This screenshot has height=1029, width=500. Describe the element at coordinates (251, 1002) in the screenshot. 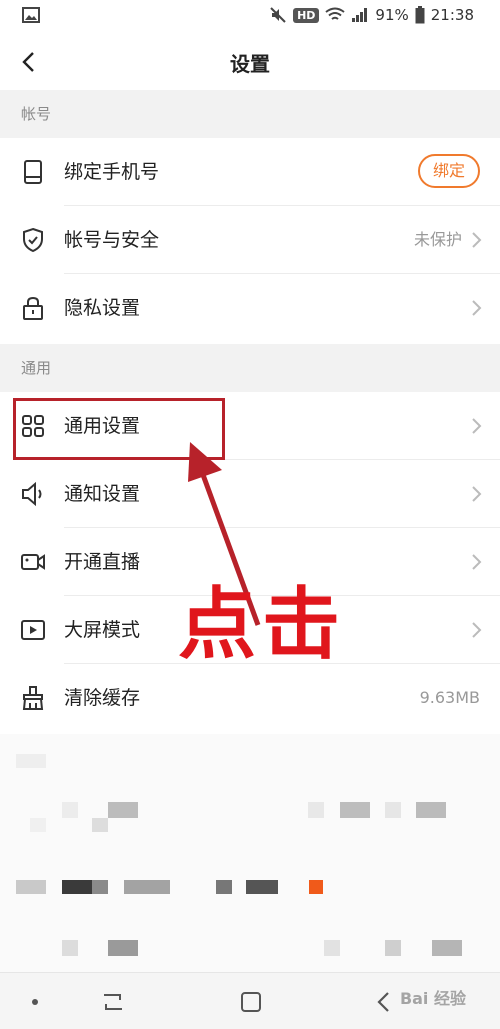

I see `home-icon` at that location.